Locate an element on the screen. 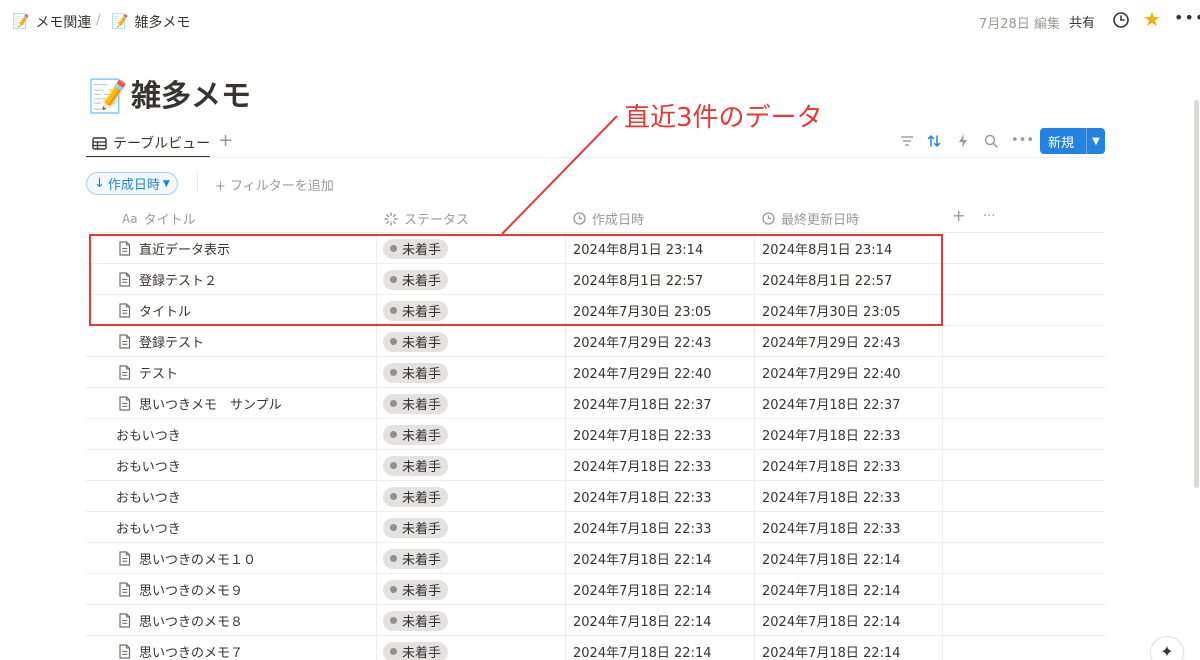 This screenshot has width=1200, height=660. status-badge: 未着手 is located at coordinates (416, 589).